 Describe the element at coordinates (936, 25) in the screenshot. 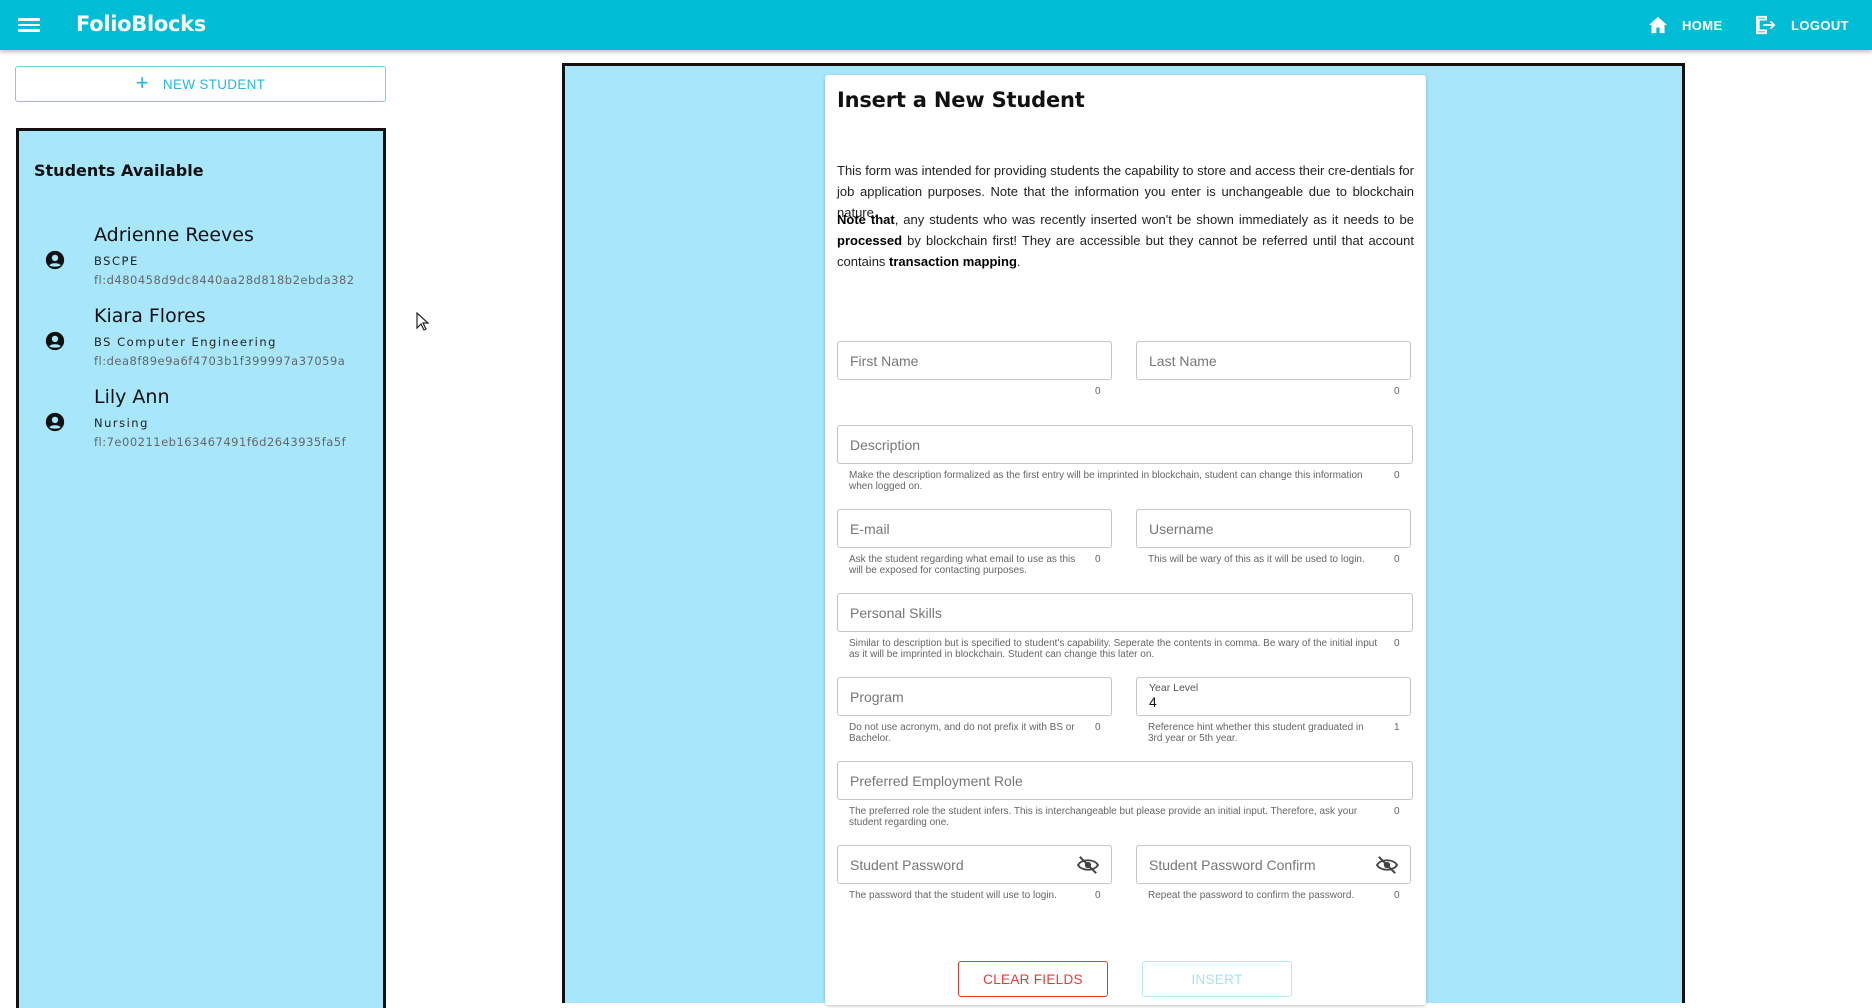

I see `top-app-bar: FolioBlocks HOME LOGOUT` at that location.